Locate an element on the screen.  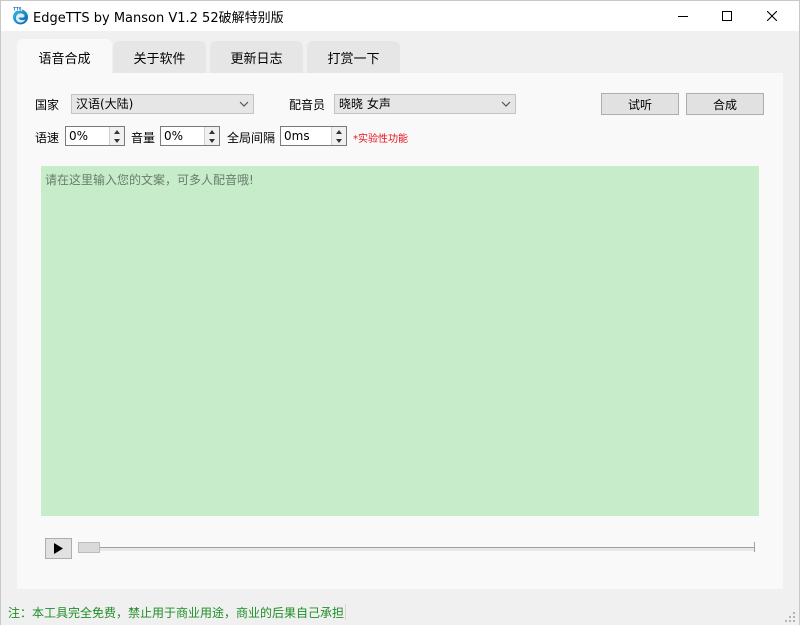
status-message: 注：本工具完全免费，禁止用于商业用途，商业的后果自己承担 is located at coordinates (176, 613).